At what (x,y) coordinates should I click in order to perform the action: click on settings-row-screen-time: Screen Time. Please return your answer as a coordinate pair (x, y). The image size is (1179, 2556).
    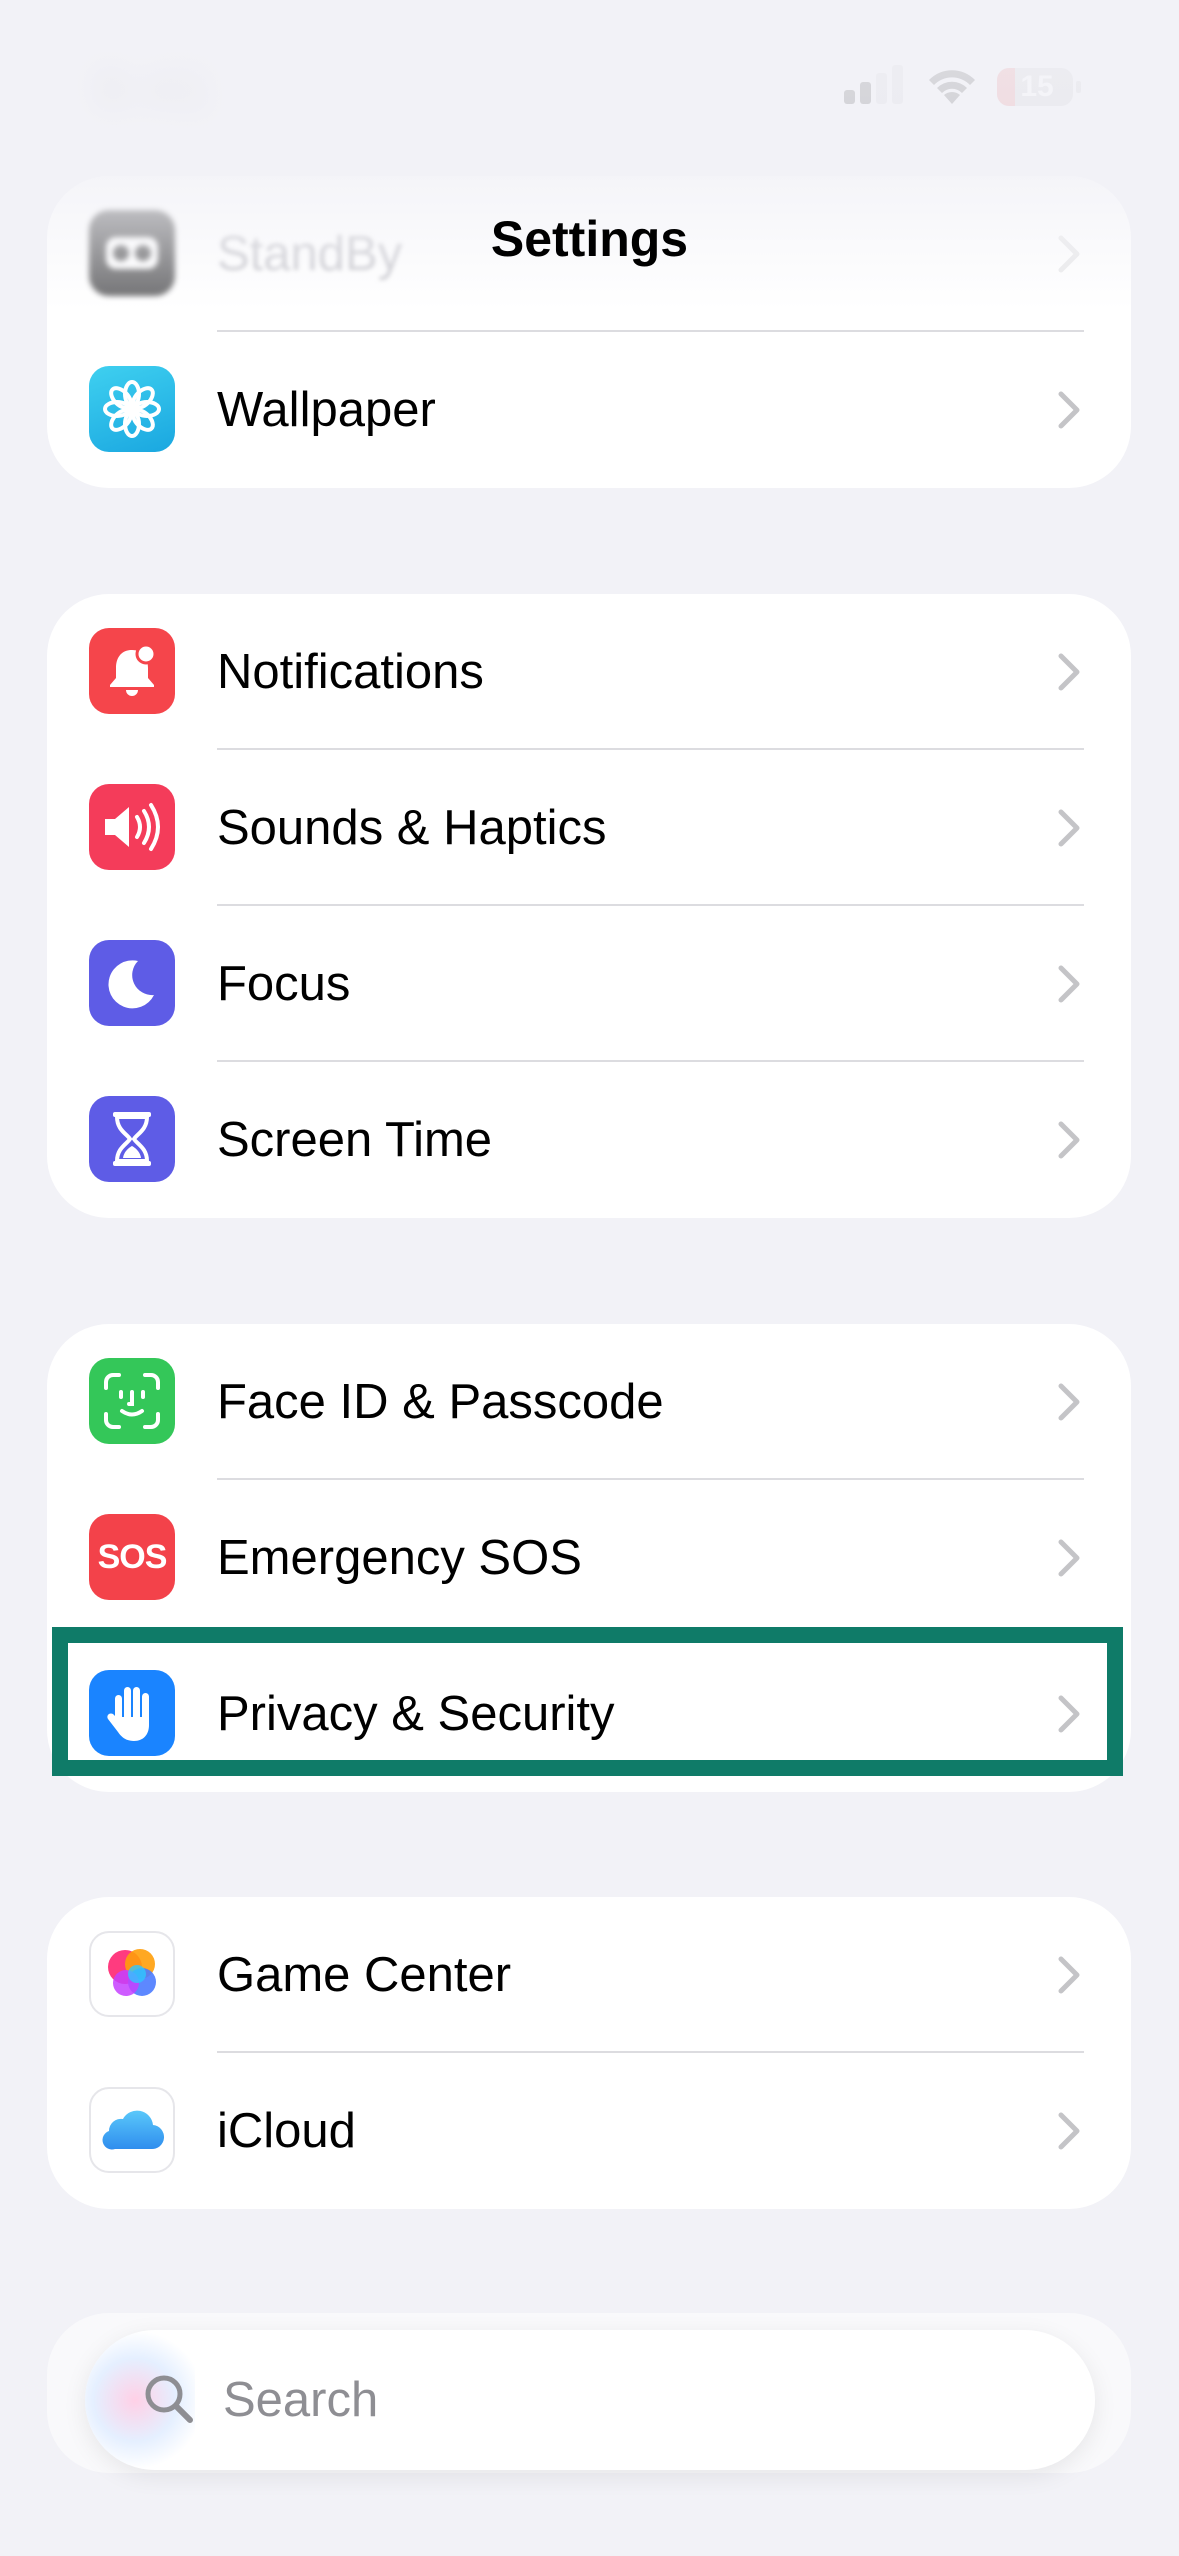
    Looking at the image, I should click on (589, 1140).